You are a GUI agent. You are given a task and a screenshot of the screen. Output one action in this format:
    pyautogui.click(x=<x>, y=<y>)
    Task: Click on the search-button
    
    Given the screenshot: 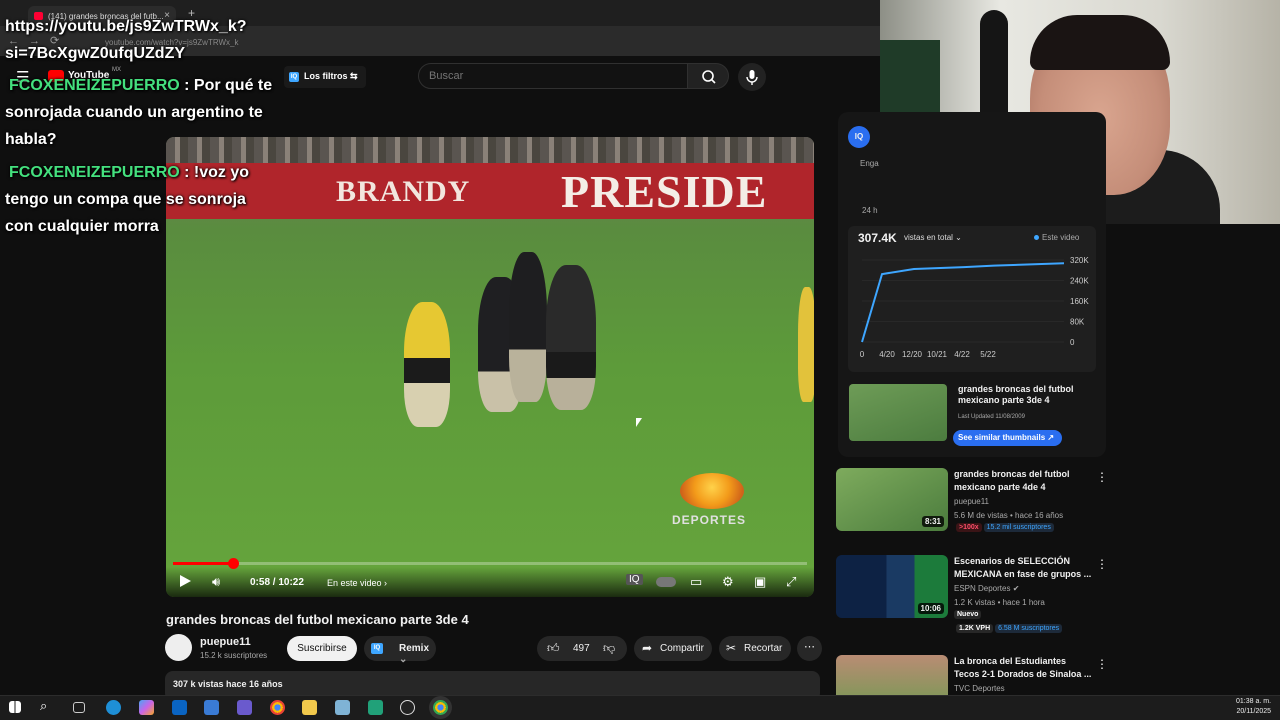 What is the action you would take?
    pyautogui.click(x=708, y=76)
    